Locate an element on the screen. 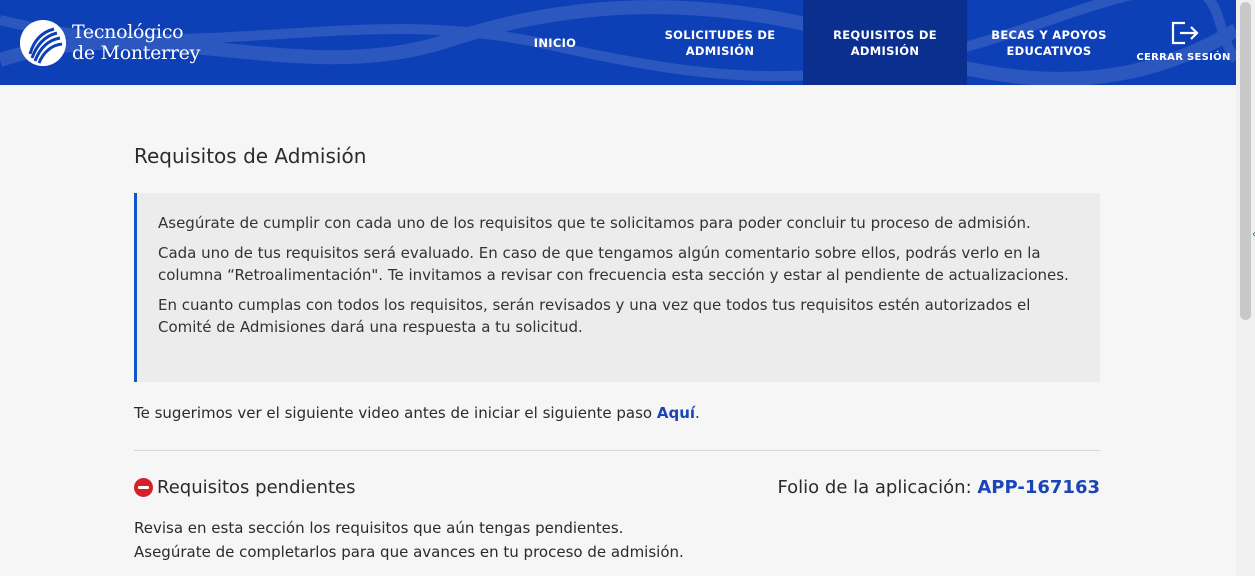 This screenshot has width=1255, height=576. logout-label: CERRAR SESIÓN is located at coordinates (1183, 57).